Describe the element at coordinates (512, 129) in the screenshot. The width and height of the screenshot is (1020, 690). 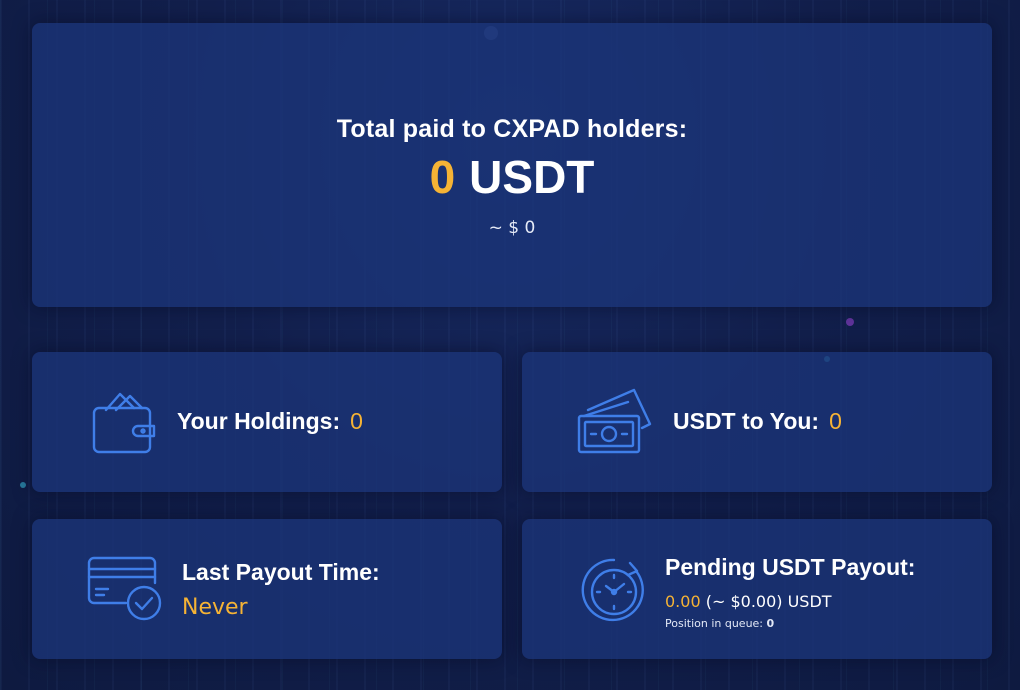
I see `total-paid-title: Total paid to CXPAD holders:` at that location.